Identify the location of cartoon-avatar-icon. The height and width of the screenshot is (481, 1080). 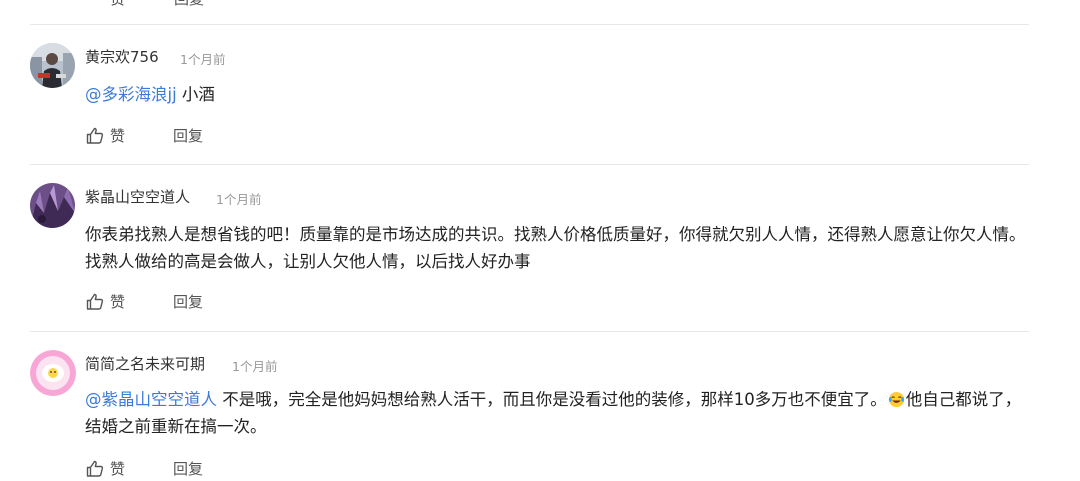
(53, 373).